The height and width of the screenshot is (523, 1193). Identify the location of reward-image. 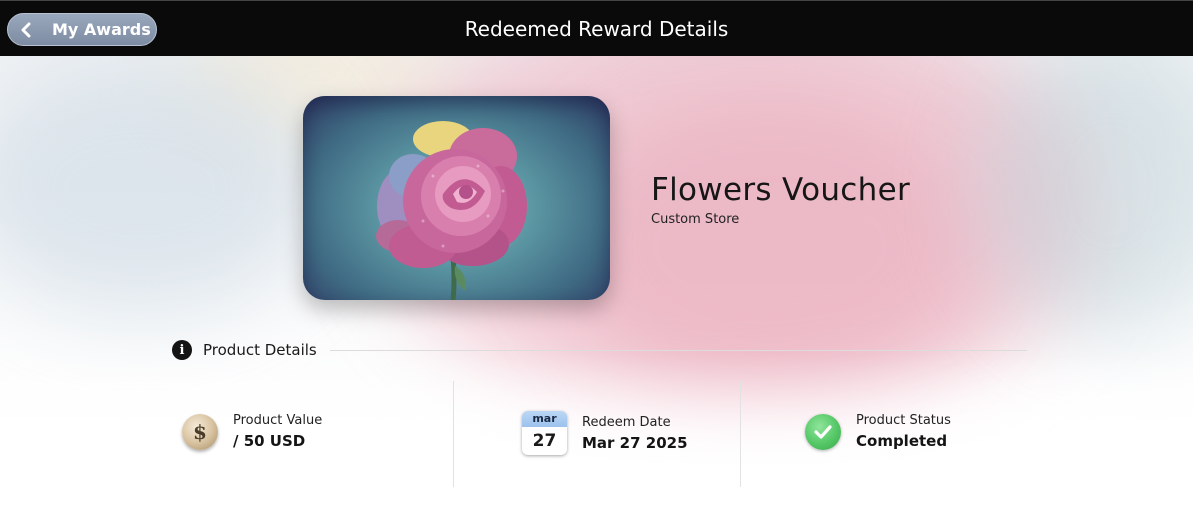
(456, 198).